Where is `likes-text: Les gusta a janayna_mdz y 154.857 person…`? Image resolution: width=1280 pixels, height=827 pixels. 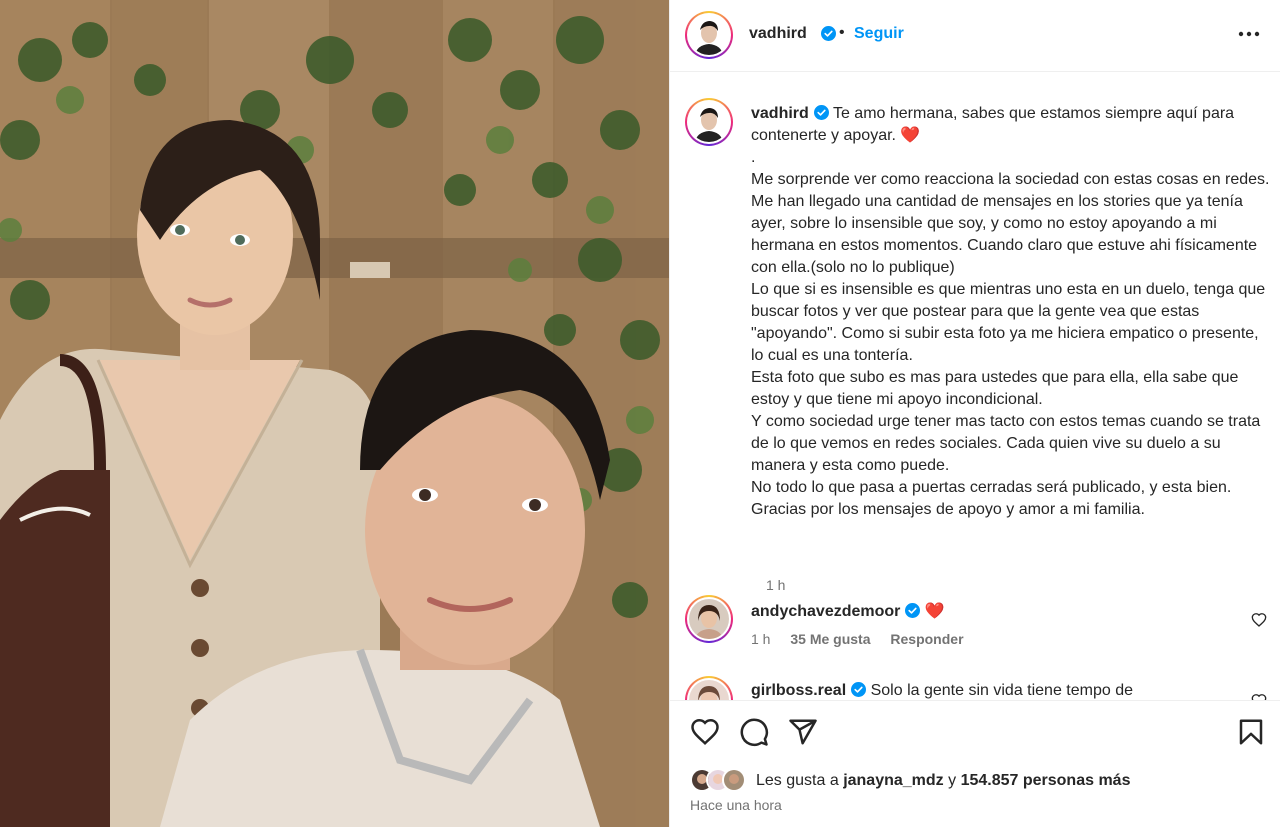
likes-text: Les gusta a janayna_mdz y 154.857 person… is located at coordinates (943, 781).